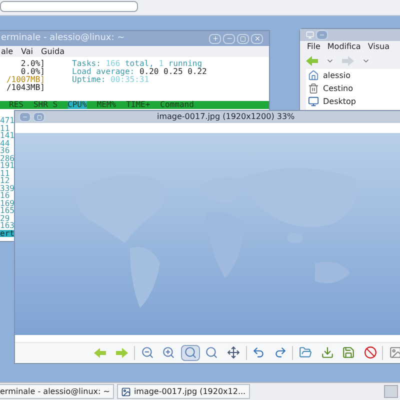 This screenshot has width=400, height=400. I want to click on process-row: 163, so click(7, 226).